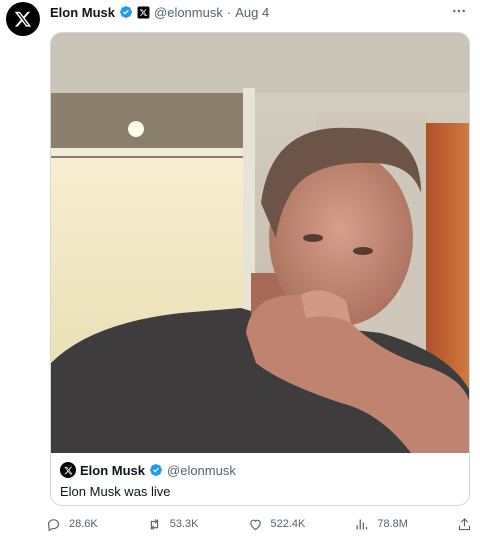 This screenshot has width=480, height=541. Describe the element at coordinates (143, 12) in the screenshot. I see `x-affiliate-icon` at that location.